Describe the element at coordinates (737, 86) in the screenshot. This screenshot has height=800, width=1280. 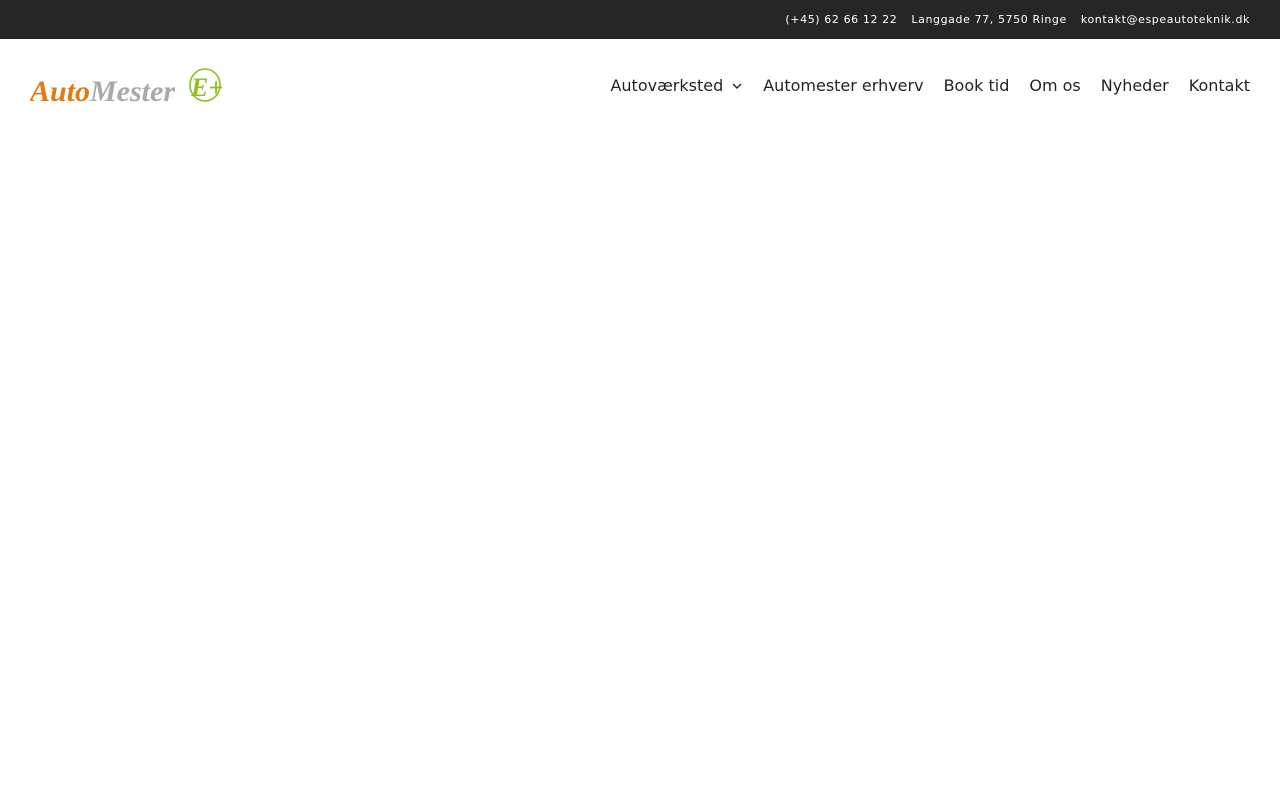
I see `chevron-down-icon` at that location.